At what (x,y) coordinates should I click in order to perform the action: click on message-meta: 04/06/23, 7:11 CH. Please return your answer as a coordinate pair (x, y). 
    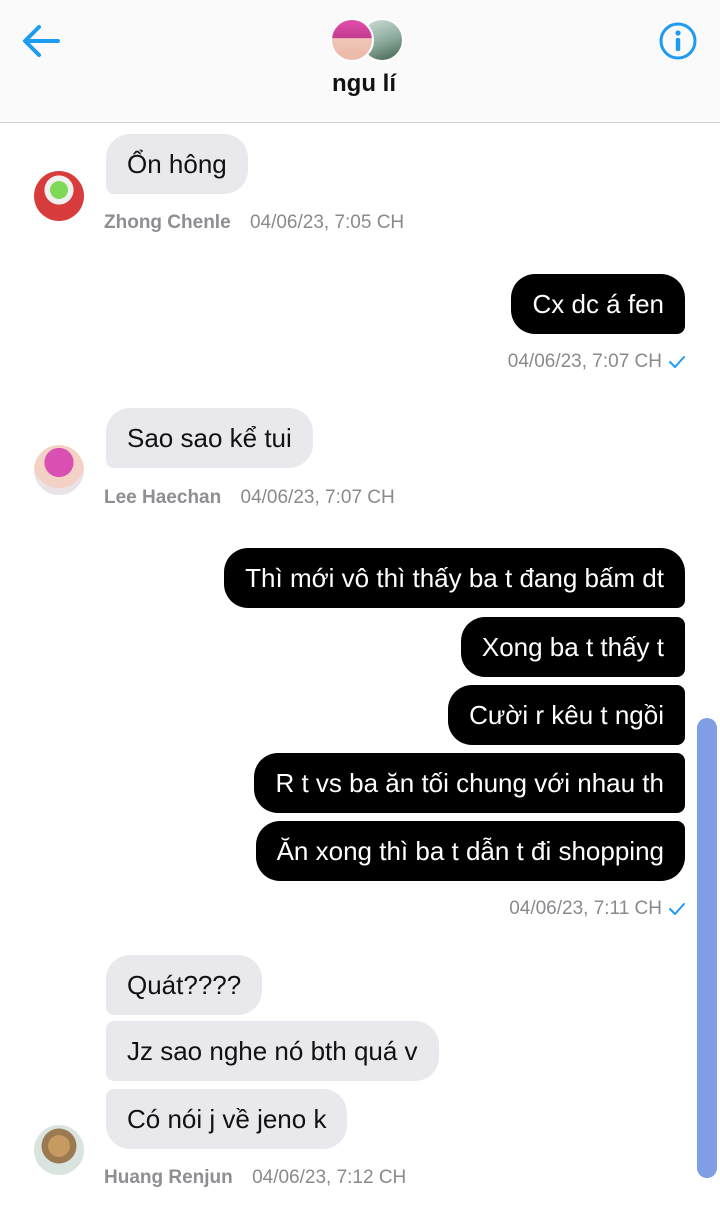
    Looking at the image, I should click on (597, 910).